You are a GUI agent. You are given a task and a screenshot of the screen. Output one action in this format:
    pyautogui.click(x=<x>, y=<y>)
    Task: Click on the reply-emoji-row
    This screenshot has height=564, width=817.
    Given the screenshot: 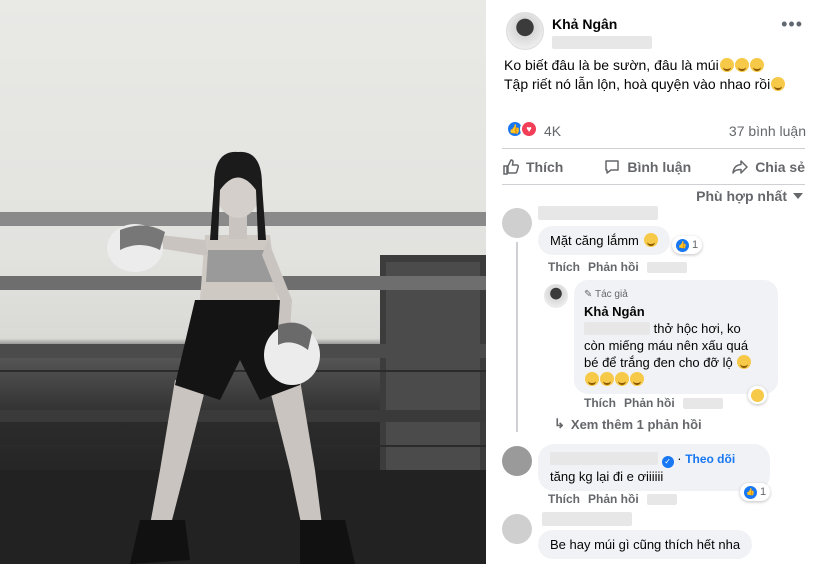 What is the action you would take?
    pyautogui.click(x=676, y=379)
    